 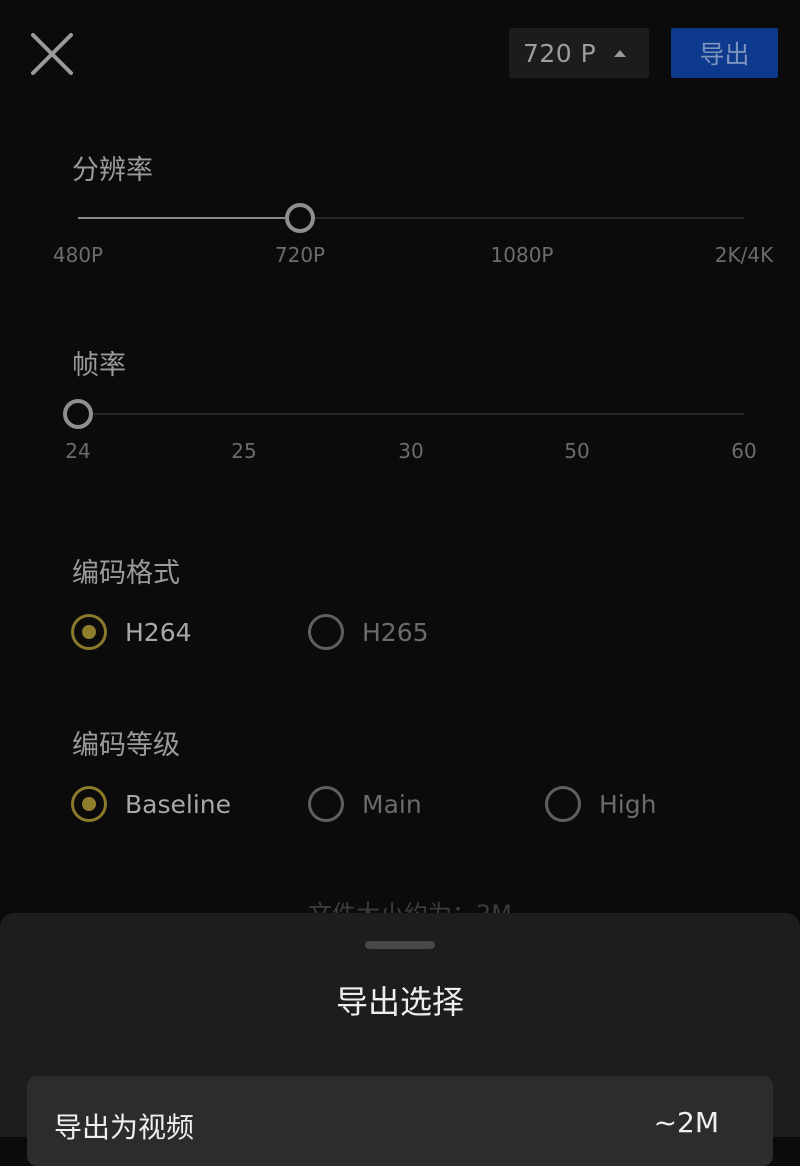 I want to click on framerate-tick-60: 60, so click(x=744, y=451).